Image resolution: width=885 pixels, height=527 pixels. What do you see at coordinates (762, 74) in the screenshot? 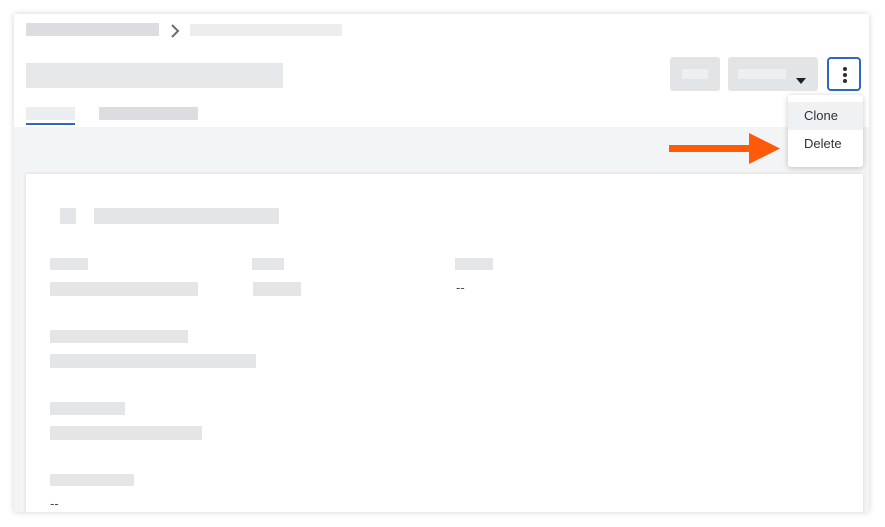
I see `header-dropdown-label` at bounding box center [762, 74].